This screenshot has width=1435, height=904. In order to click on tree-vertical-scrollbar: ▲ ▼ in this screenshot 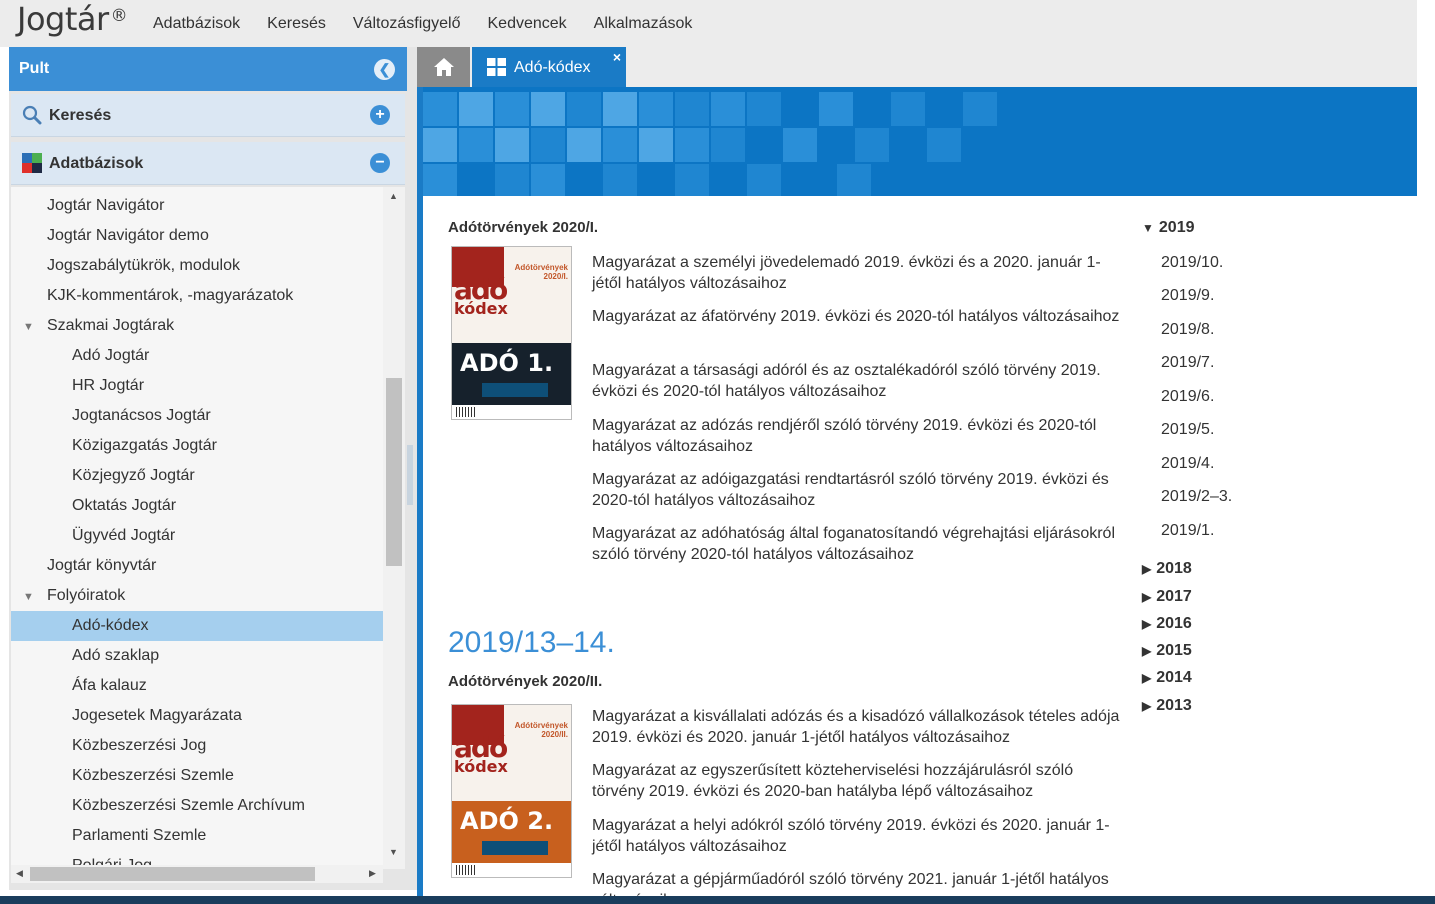, I will do `click(394, 528)`.